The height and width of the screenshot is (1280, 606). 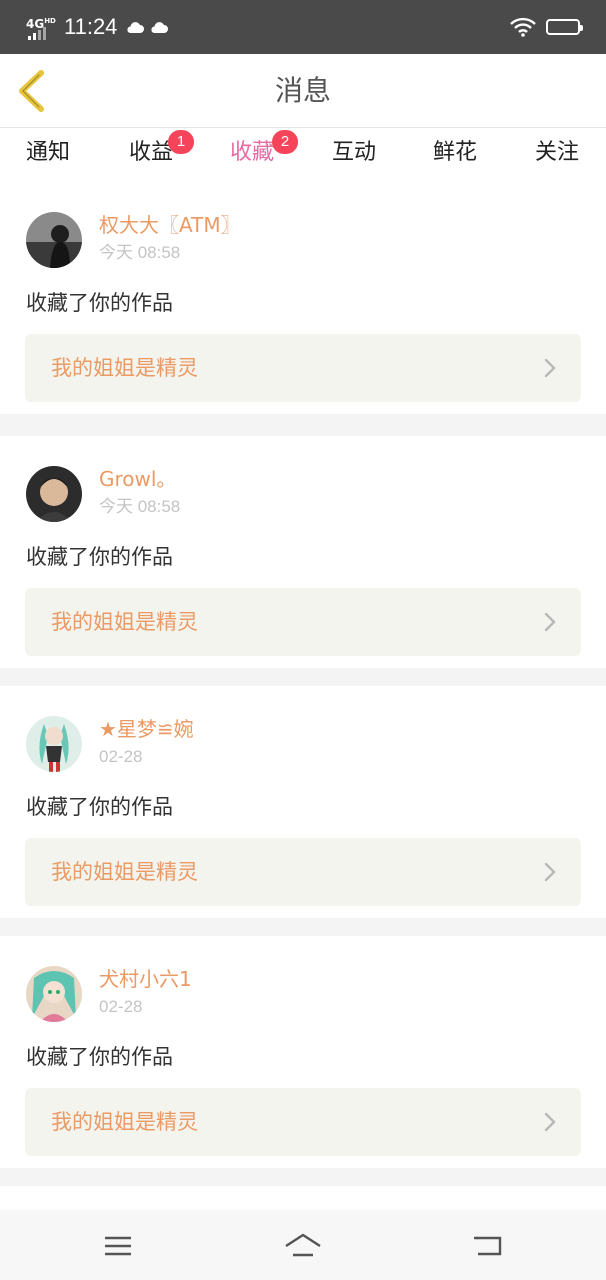 I want to click on tab-label: 鲜花, so click(x=454, y=152).